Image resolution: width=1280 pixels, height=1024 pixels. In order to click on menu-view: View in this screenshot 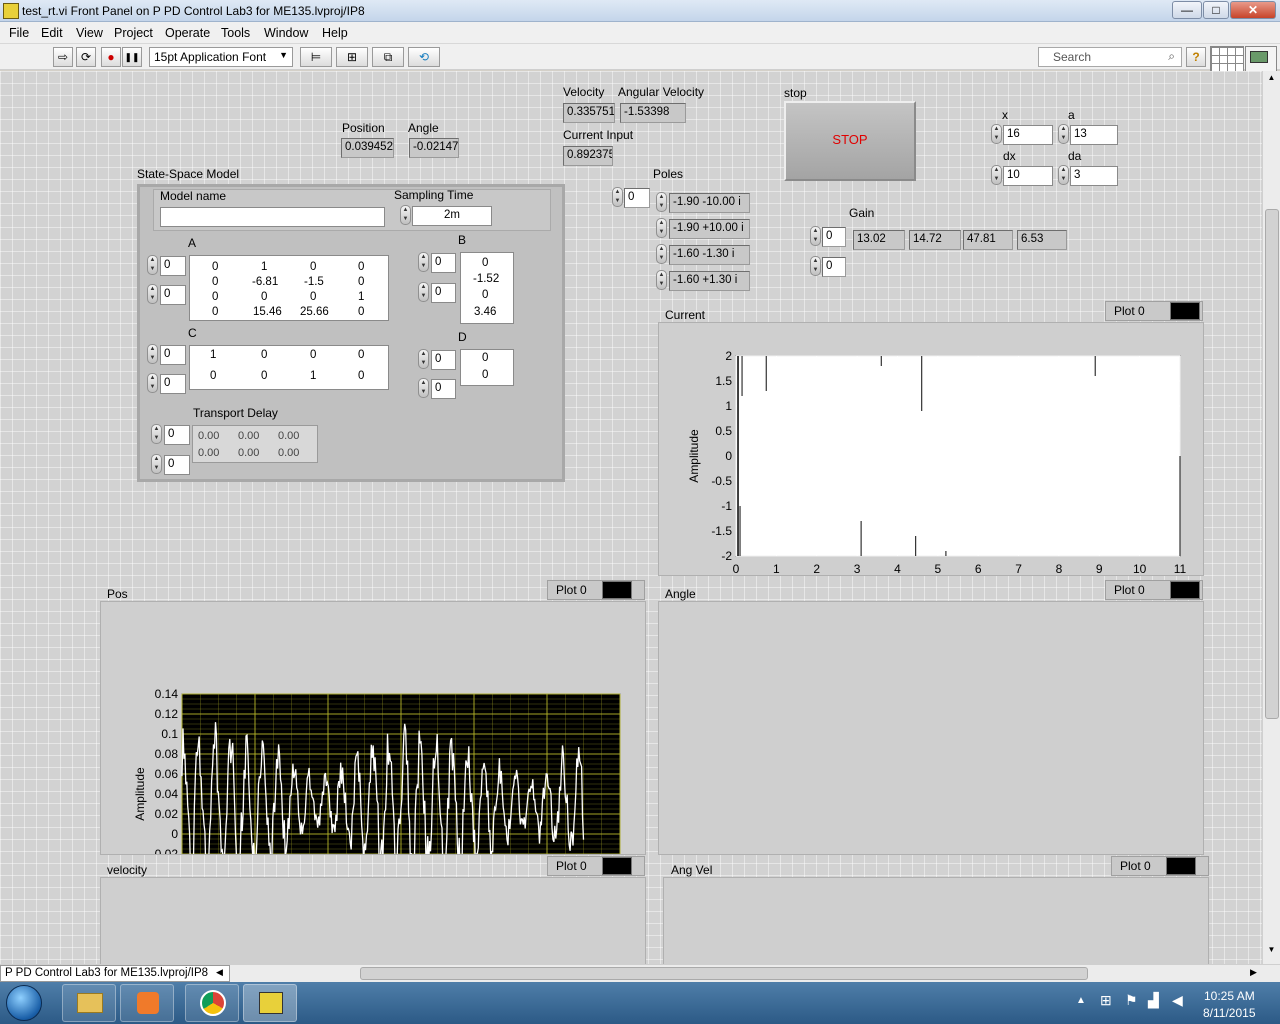, I will do `click(89, 33)`.